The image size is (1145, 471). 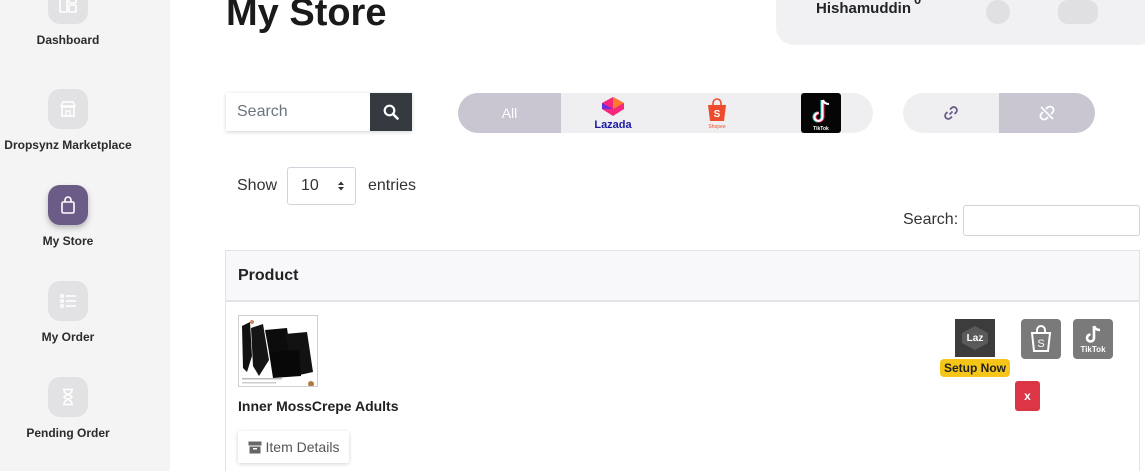 I want to click on column-header-product: Product, so click(x=268, y=276).